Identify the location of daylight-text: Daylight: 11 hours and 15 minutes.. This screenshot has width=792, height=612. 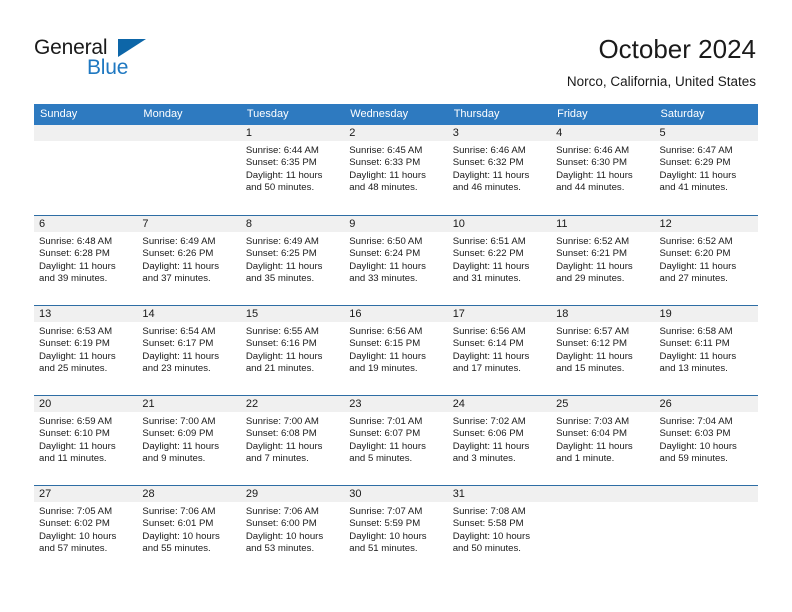
(594, 362).